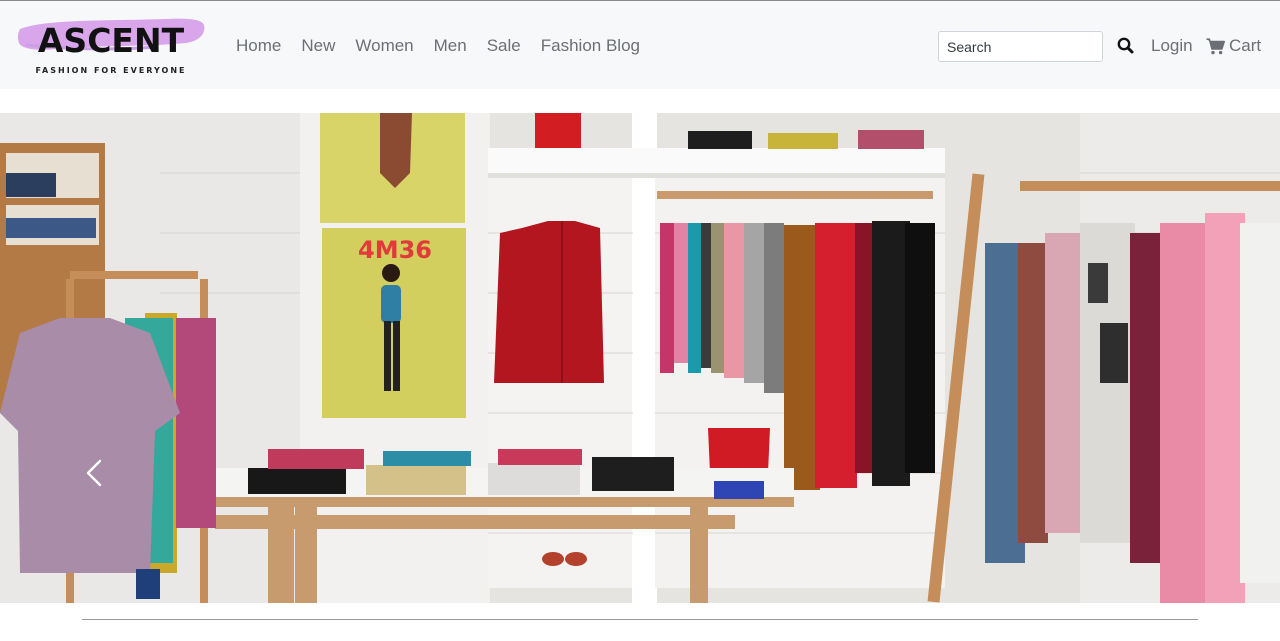 Image resolution: width=1280 pixels, height=641 pixels. What do you see at coordinates (1215, 45) in the screenshot?
I see `shopping-cart-icon` at bounding box center [1215, 45].